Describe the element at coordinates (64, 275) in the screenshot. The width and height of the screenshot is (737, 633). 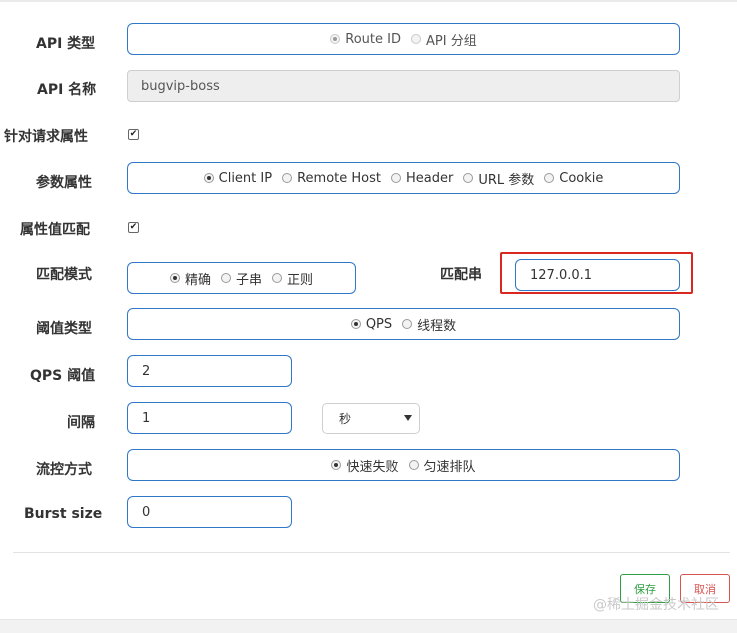
I see `match-mode-label: 匹配模式` at that location.